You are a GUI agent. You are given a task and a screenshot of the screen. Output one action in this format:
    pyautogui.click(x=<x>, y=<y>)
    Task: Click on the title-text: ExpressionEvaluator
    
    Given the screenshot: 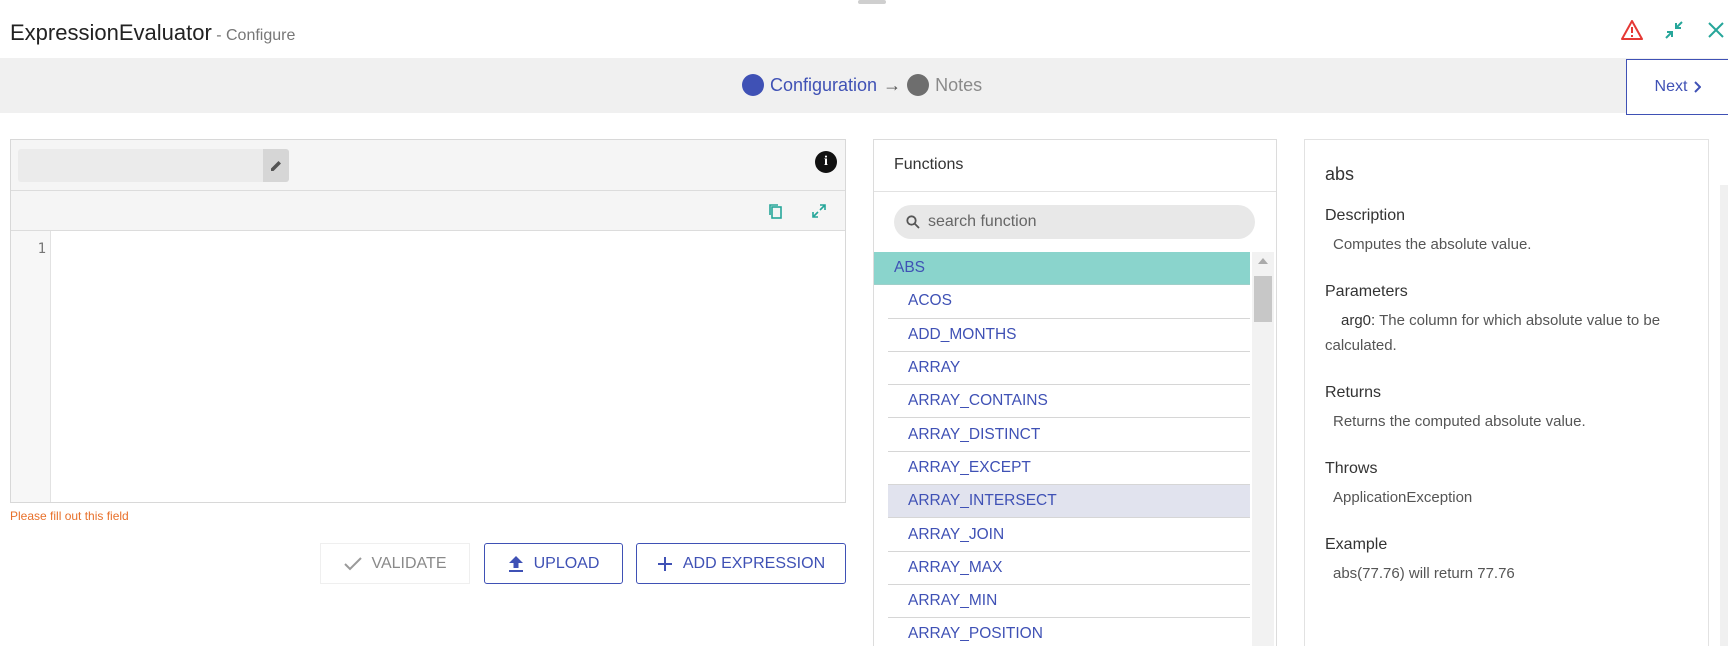 What is the action you would take?
    pyautogui.click(x=111, y=32)
    